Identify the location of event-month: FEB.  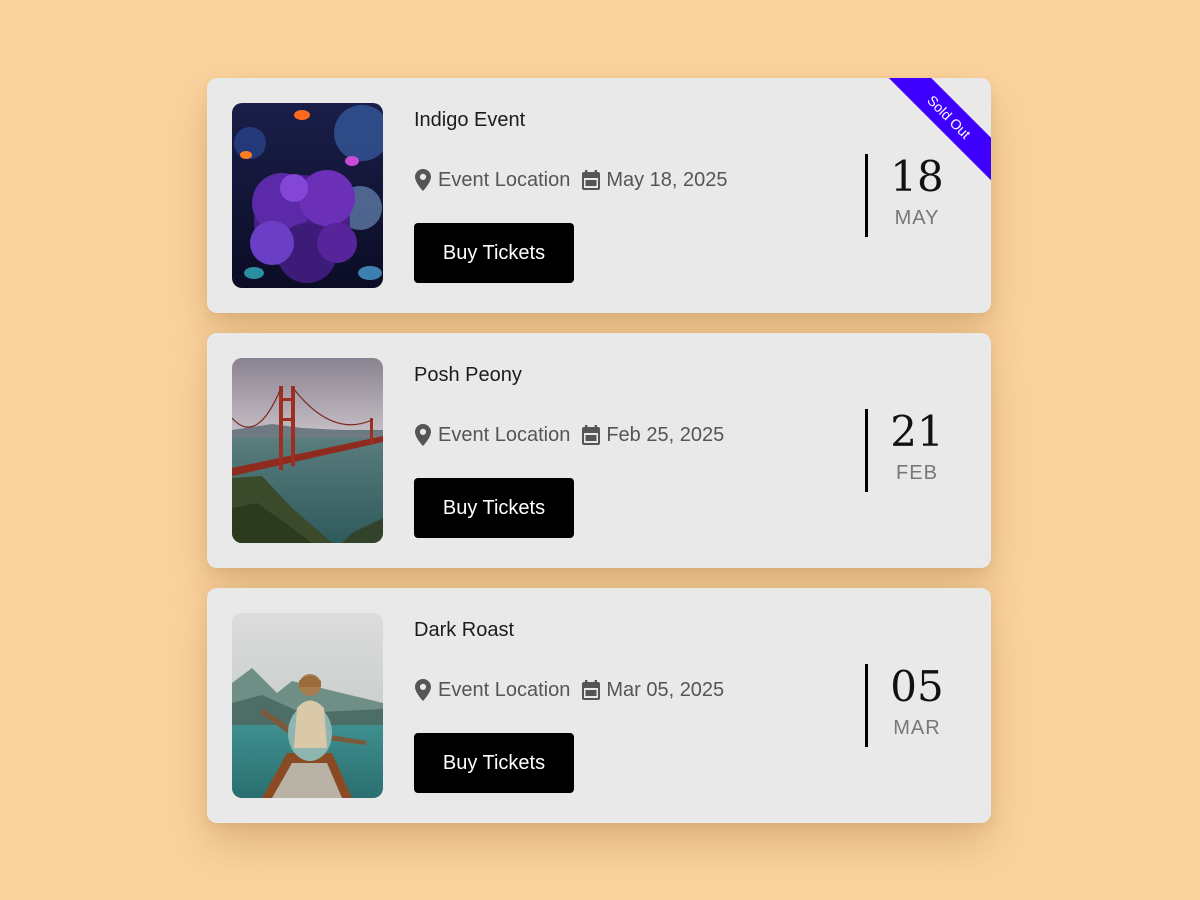
(917, 473).